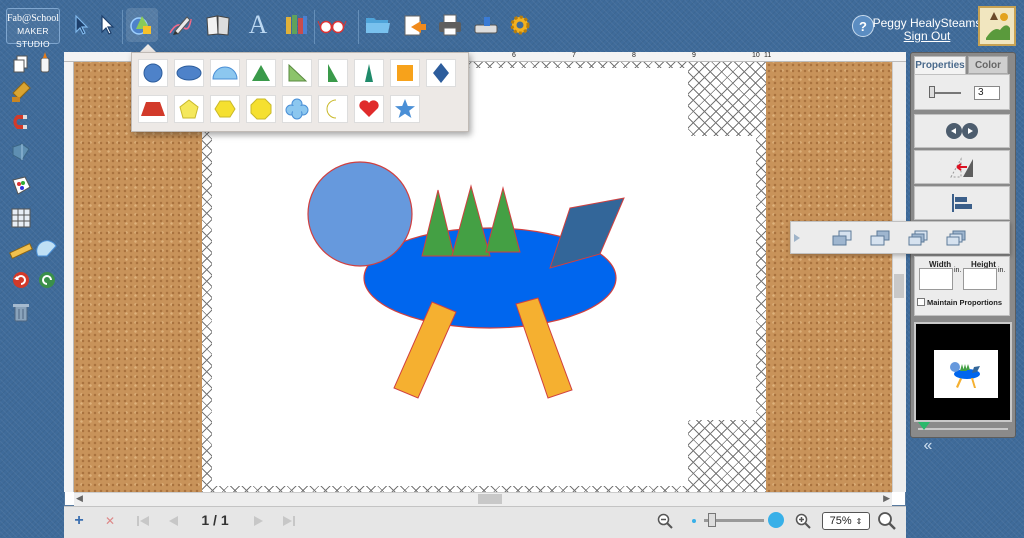 This screenshot has width=1024, height=538. What do you see at coordinates (45, 62) in the screenshot?
I see `glue-icon` at bounding box center [45, 62].